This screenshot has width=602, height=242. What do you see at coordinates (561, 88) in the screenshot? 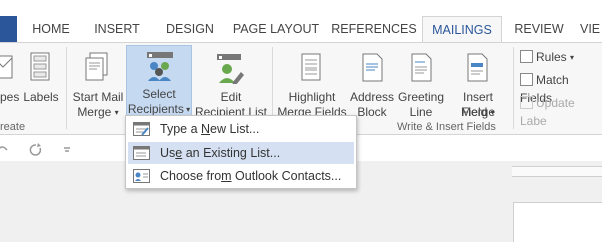
I see `match-fields-button: Match Fields` at bounding box center [561, 88].